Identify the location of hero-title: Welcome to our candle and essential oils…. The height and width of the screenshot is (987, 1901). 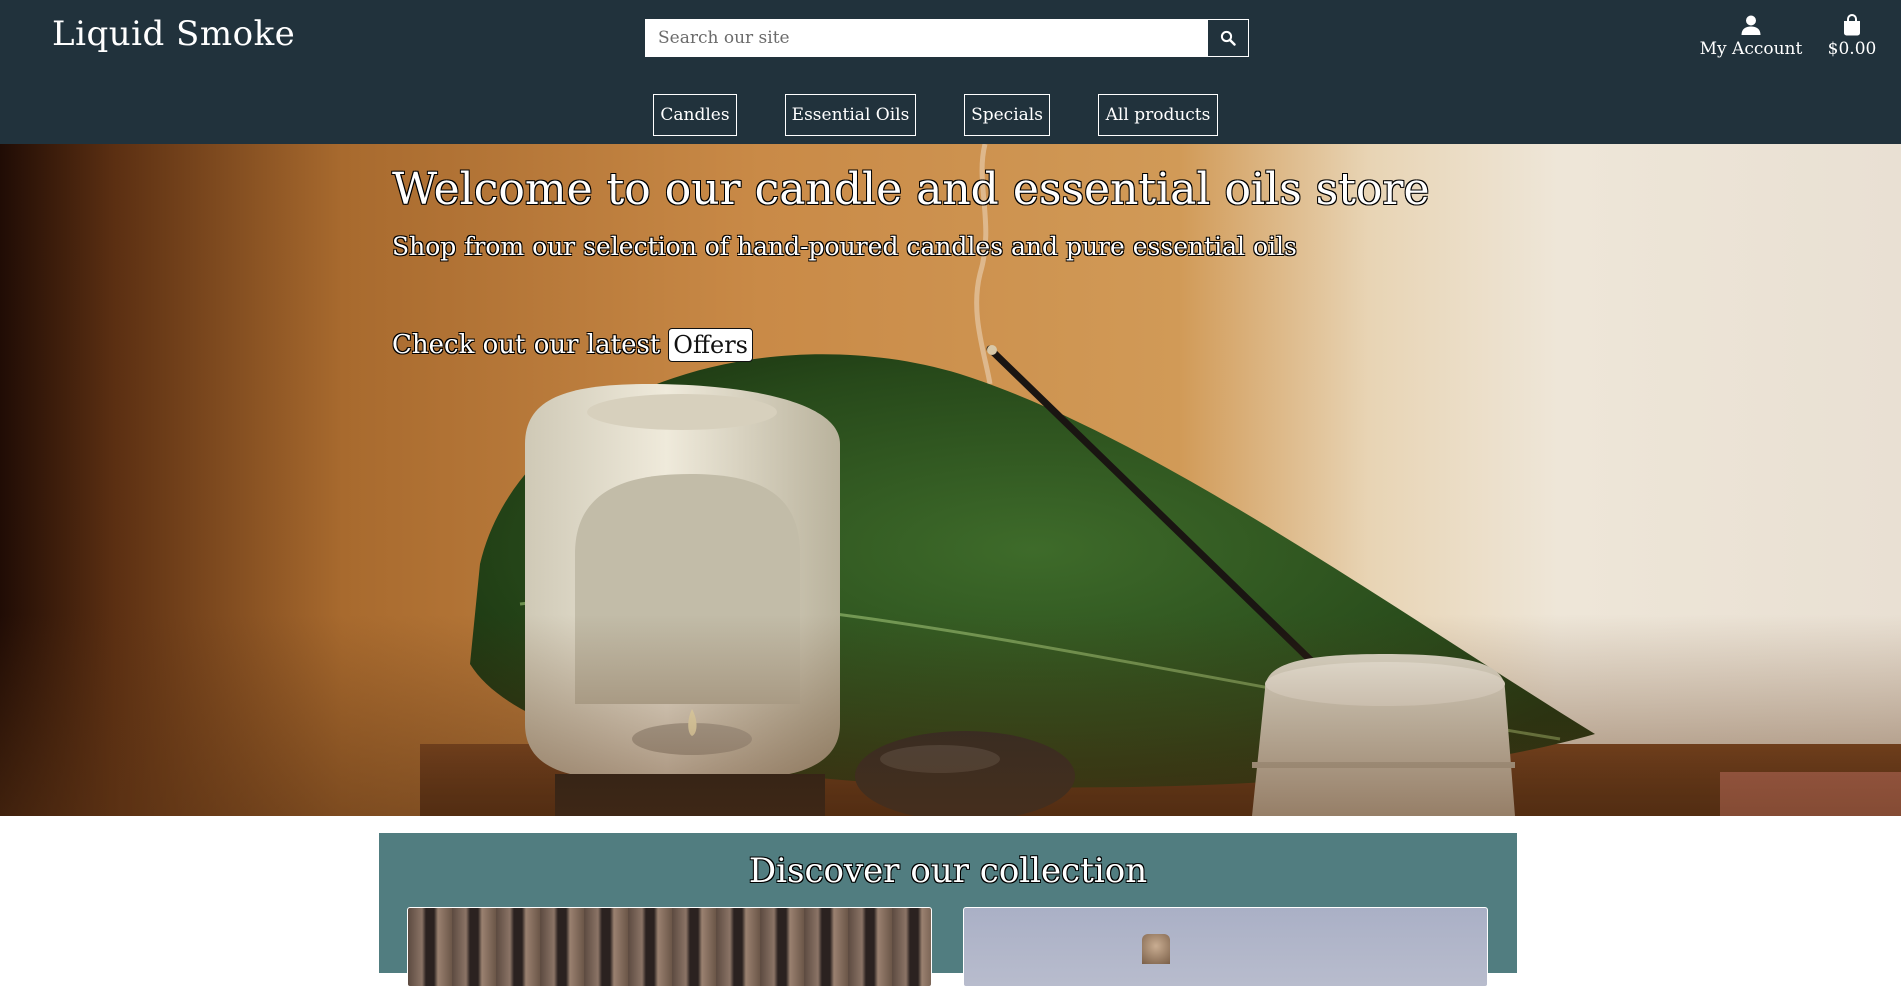
(911, 189).